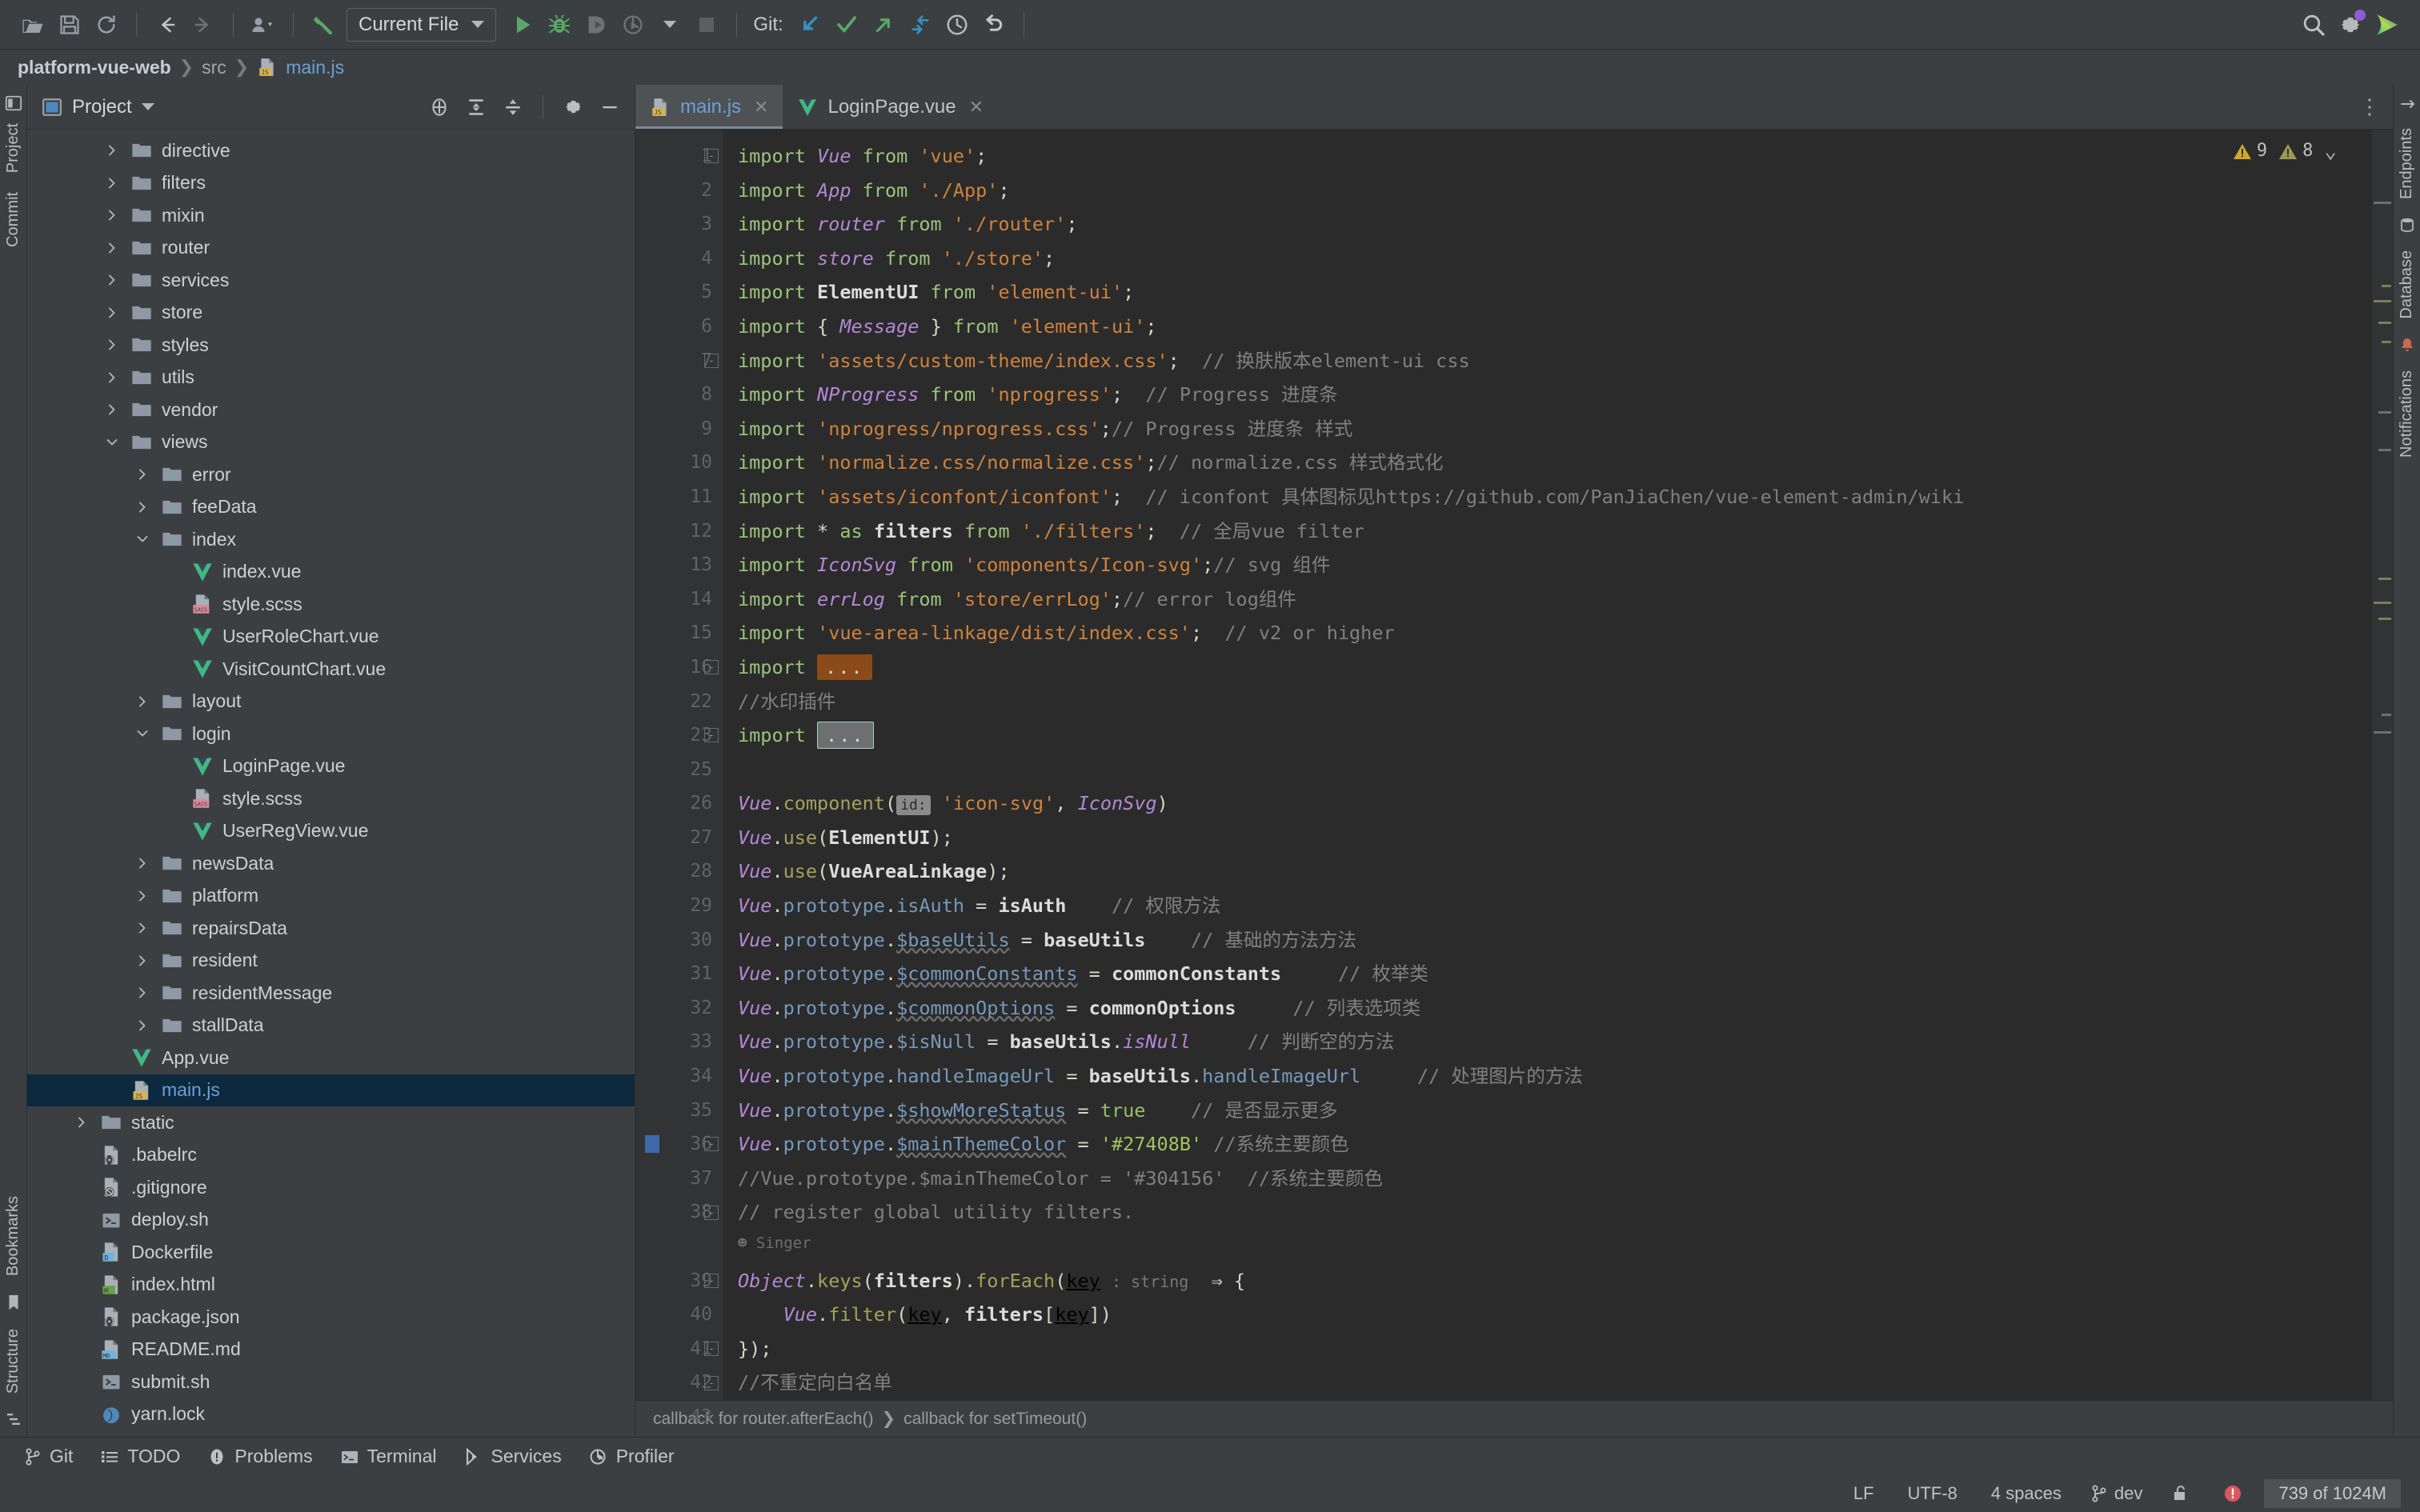 The width and height of the screenshot is (2420, 1512). What do you see at coordinates (331, 896) in the screenshot?
I see `tree-item-platform: platform` at bounding box center [331, 896].